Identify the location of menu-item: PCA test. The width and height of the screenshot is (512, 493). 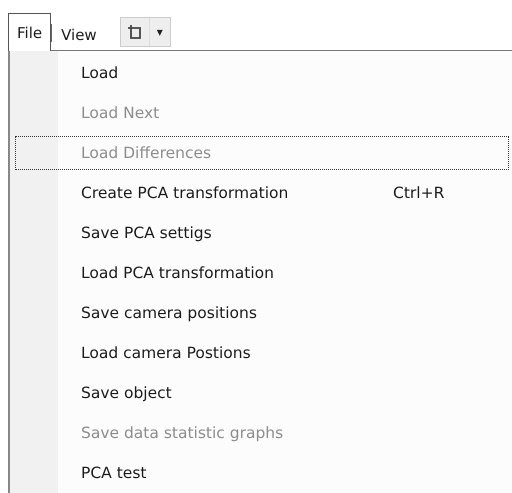
(285, 473).